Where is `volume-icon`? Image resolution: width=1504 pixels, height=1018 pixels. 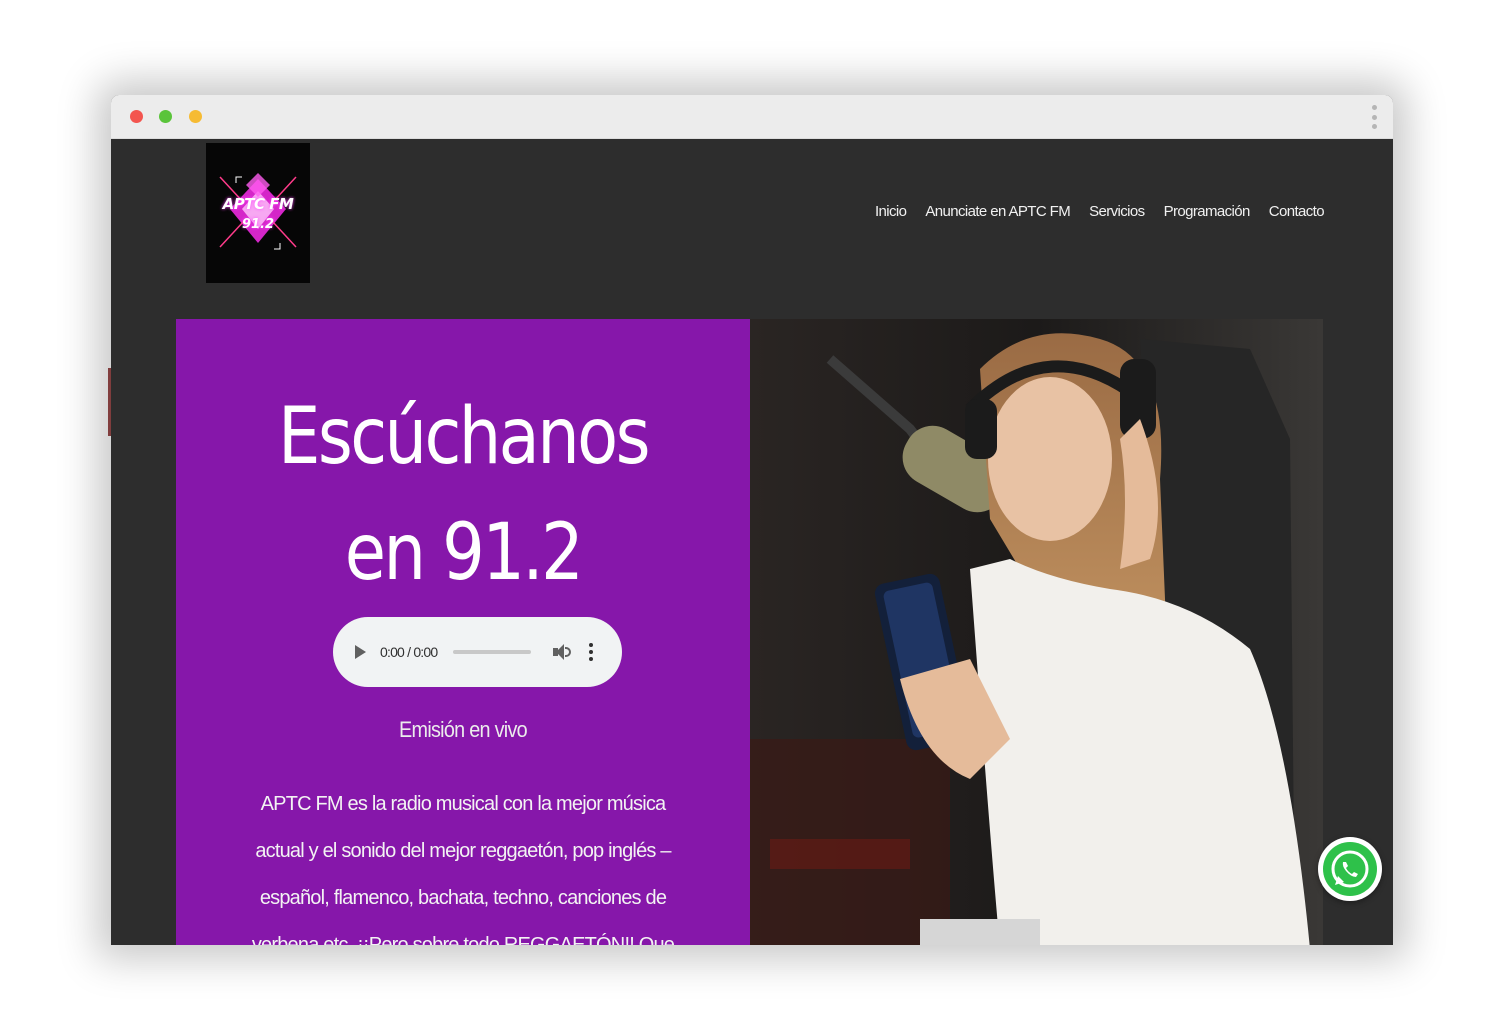
volume-icon is located at coordinates (562, 652).